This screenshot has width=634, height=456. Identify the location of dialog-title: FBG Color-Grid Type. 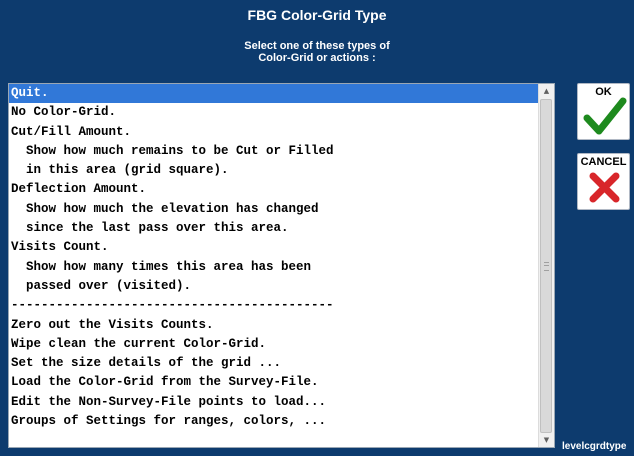
(317, 15).